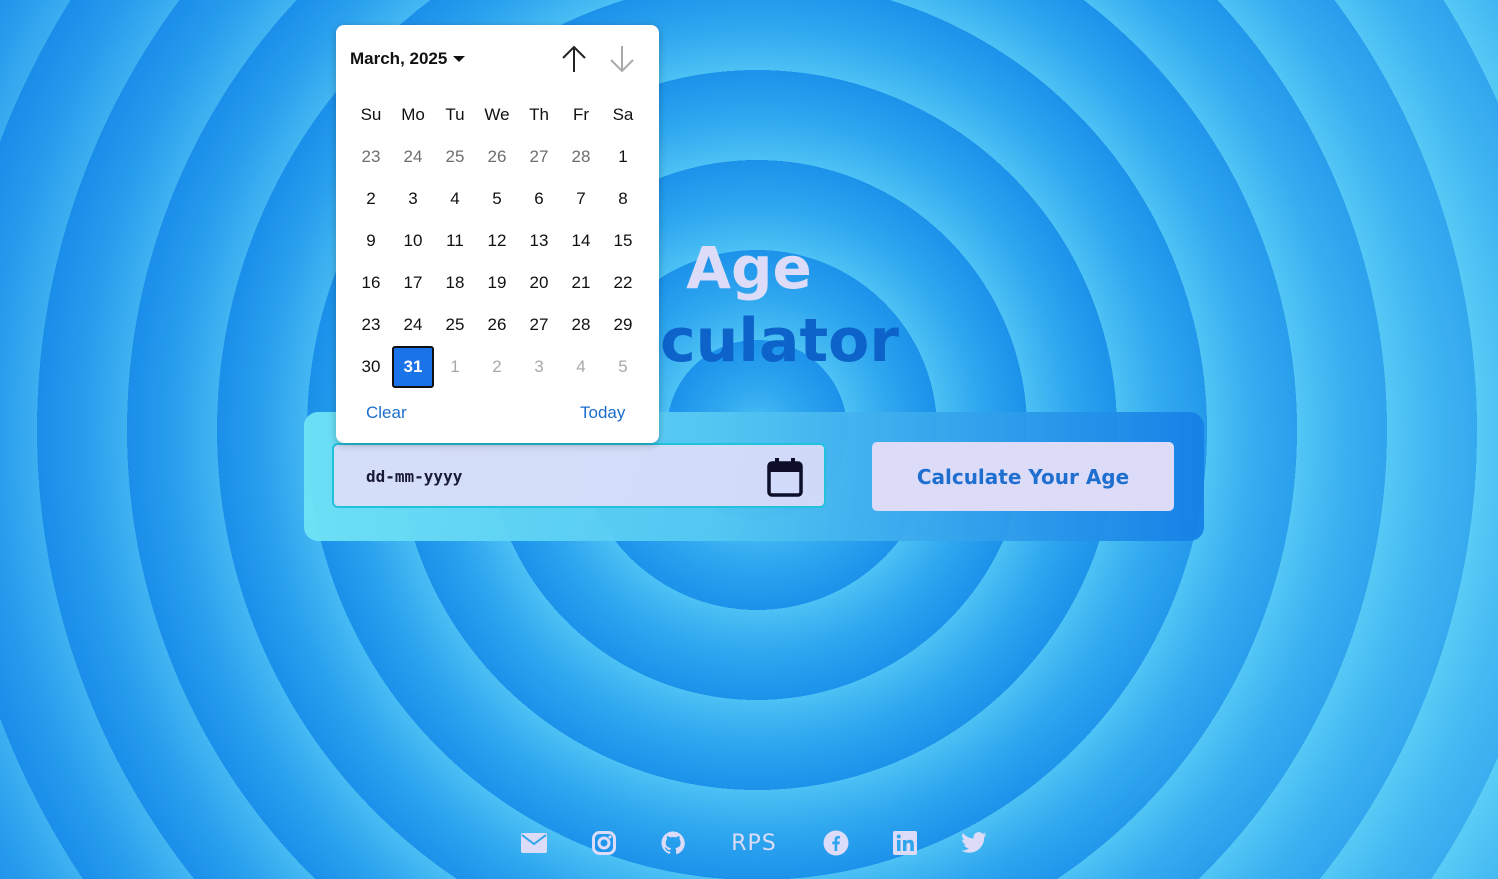 This screenshot has height=879, width=1498. What do you see at coordinates (581, 283) in the screenshot?
I see `calendar-day: 21` at bounding box center [581, 283].